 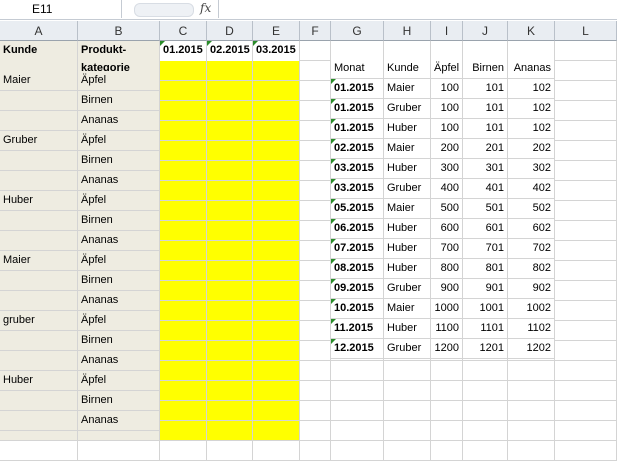 What do you see at coordinates (447, 289) in the screenshot?
I see `right-data-cell: 900` at bounding box center [447, 289].